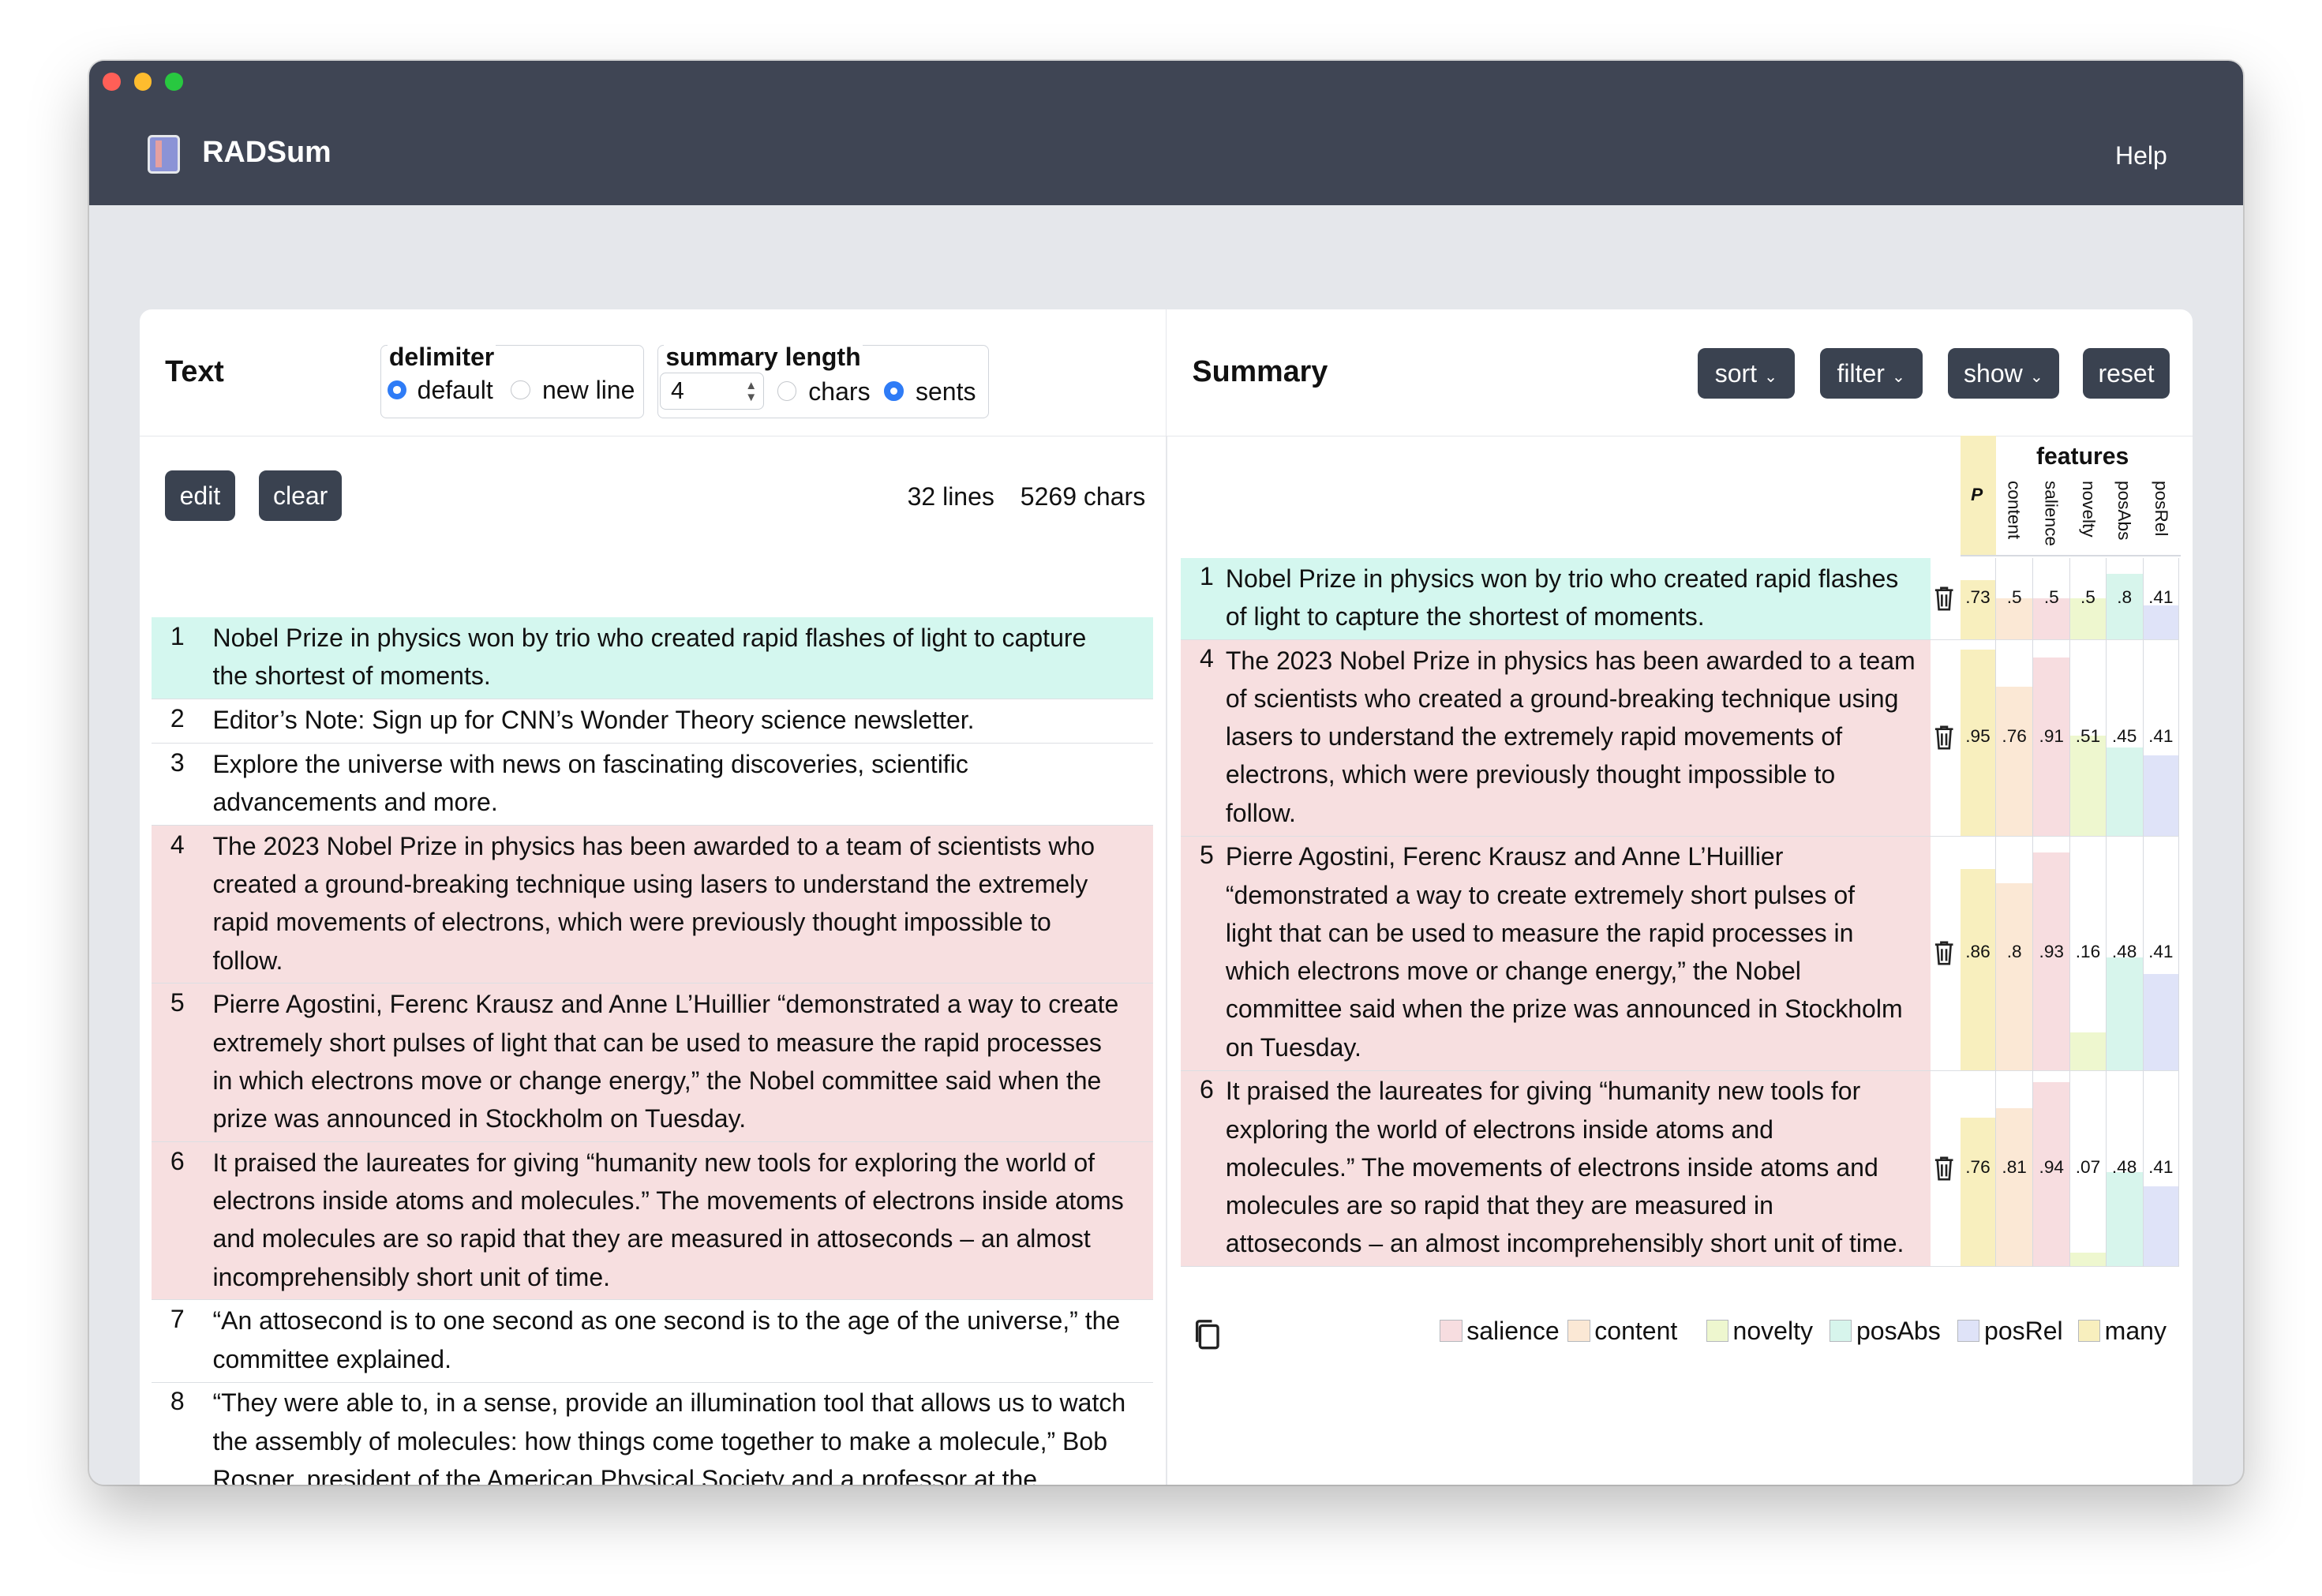 The height and width of the screenshot is (1596, 2322). What do you see at coordinates (2125, 1169) in the screenshot?
I see `feature-cell: .48` at bounding box center [2125, 1169].